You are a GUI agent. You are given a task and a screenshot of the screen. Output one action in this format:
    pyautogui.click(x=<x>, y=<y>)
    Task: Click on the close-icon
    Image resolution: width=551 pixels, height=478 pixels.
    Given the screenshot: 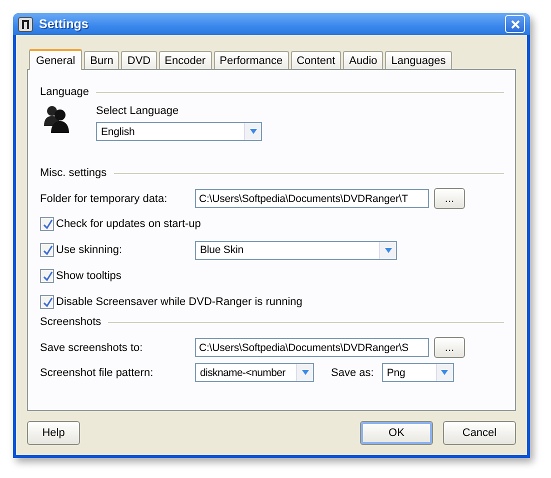 What is the action you would take?
    pyautogui.click(x=515, y=24)
    